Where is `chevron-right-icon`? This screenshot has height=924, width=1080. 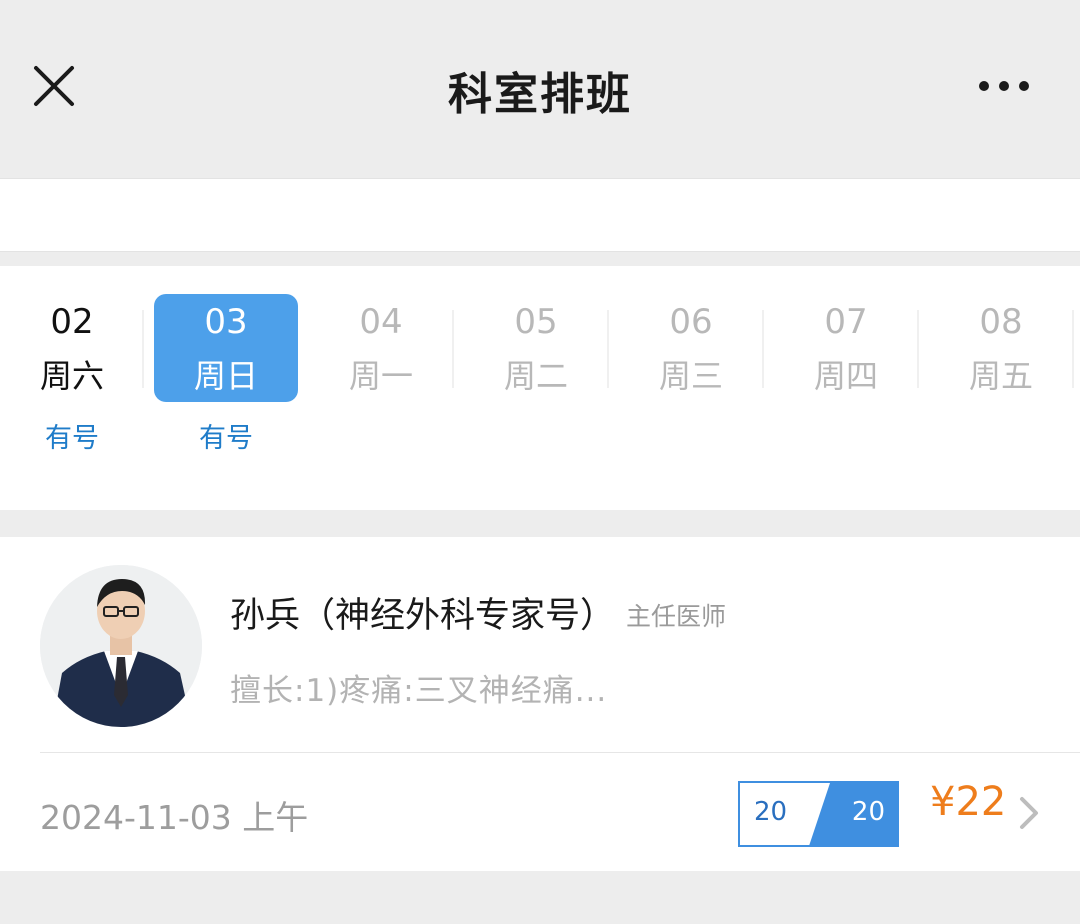
chevron-right-icon is located at coordinates (1029, 813).